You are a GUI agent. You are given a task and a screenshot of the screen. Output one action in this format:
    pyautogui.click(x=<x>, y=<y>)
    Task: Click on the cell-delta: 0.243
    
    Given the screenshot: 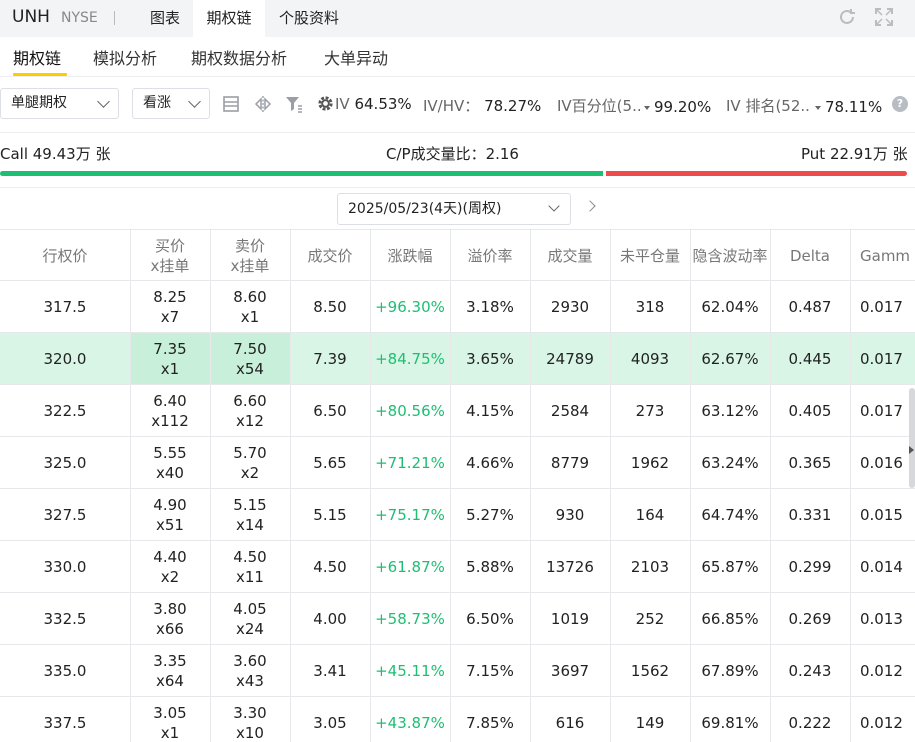 What is the action you would take?
    pyautogui.click(x=810, y=670)
    